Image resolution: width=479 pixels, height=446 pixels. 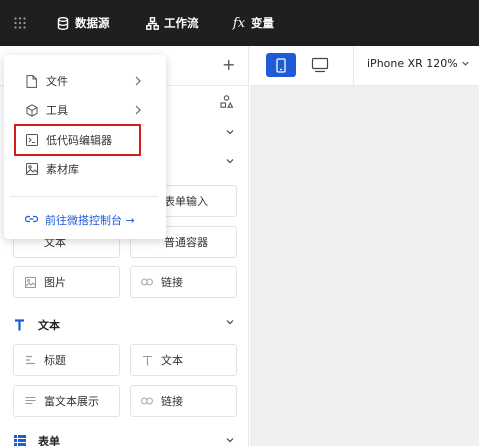 What do you see at coordinates (49, 440) in the screenshot?
I see `form-section-title: 表单` at bounding box center [49, 440].